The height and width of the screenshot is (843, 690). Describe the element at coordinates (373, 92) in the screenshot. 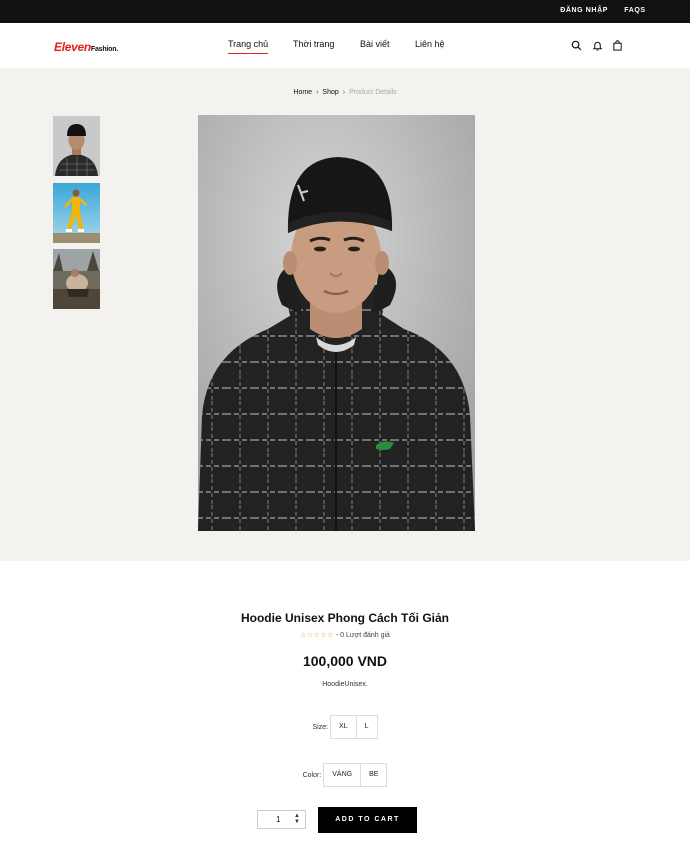

I see `breadcrumb-current: Product Details` at that location.